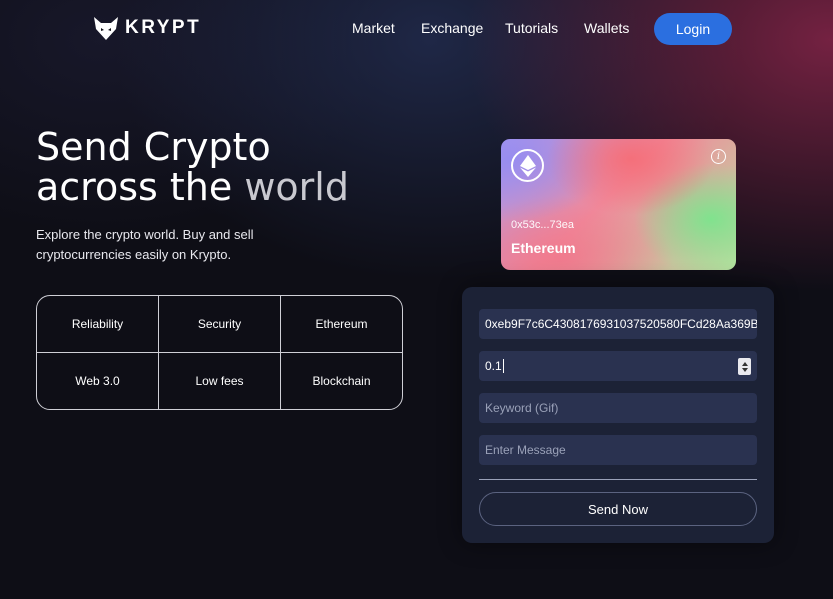  I want to click on feature-reliability: Reliability, so click(98, 324).